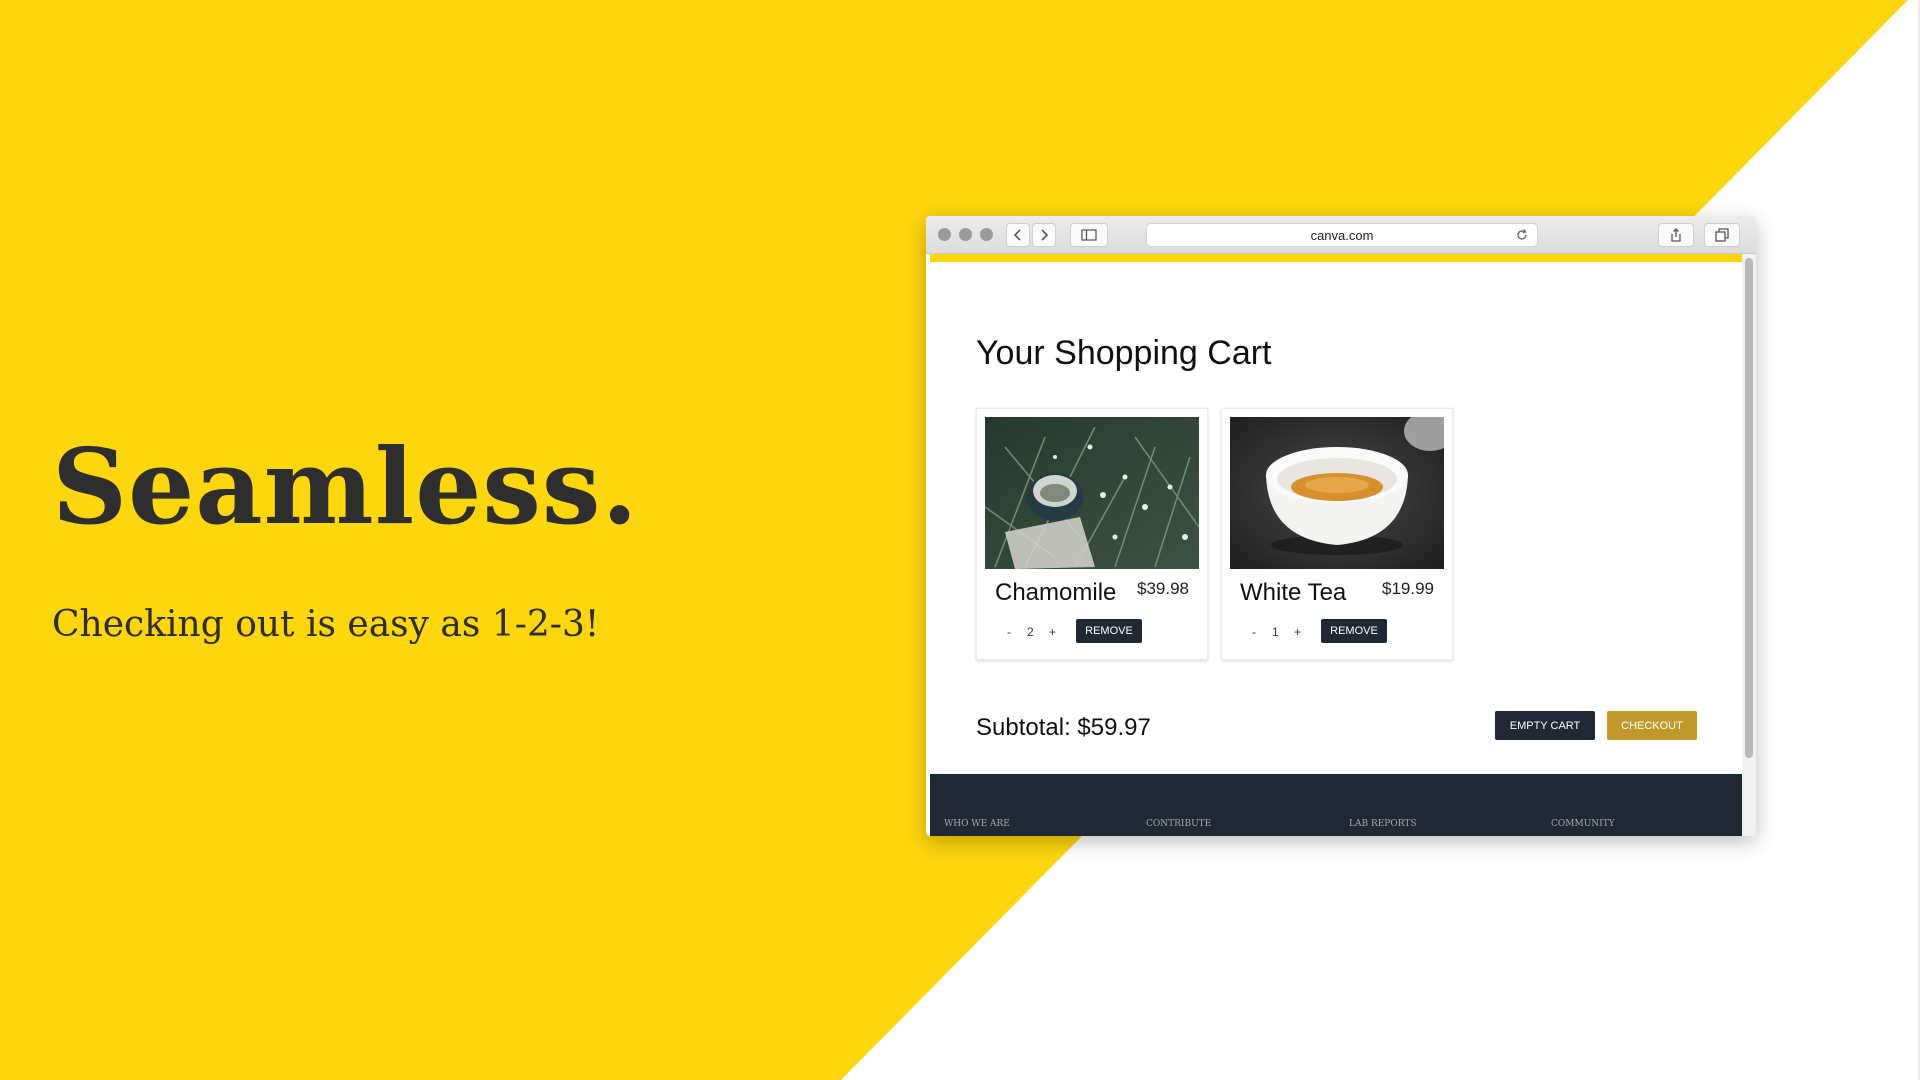 Image resolution: width=1920 pixels, height=1080 pixels. What do you see at coordinates (1383, 824) in the screenshot?
I see `footer-link-lab-reports: LAB REPORTS` at bounding box center [1383, 824].